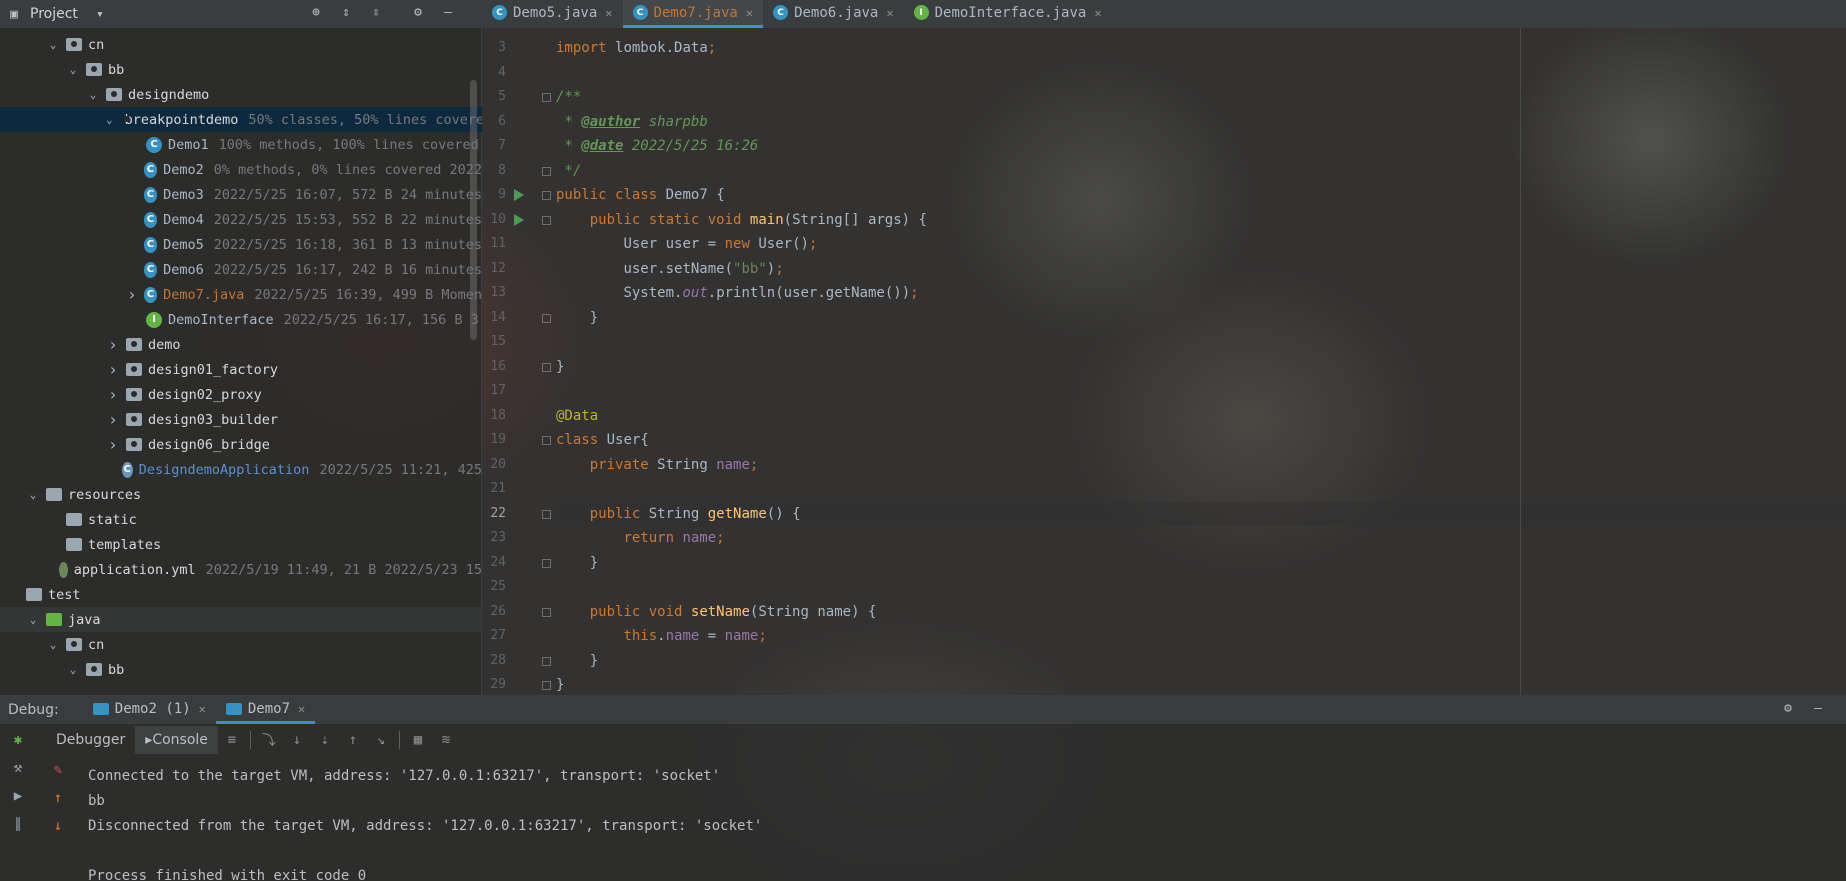 This screenshot has width=1846, height=881. I want to click on run-to-cursor-icon: ↘, so click(381, 740).